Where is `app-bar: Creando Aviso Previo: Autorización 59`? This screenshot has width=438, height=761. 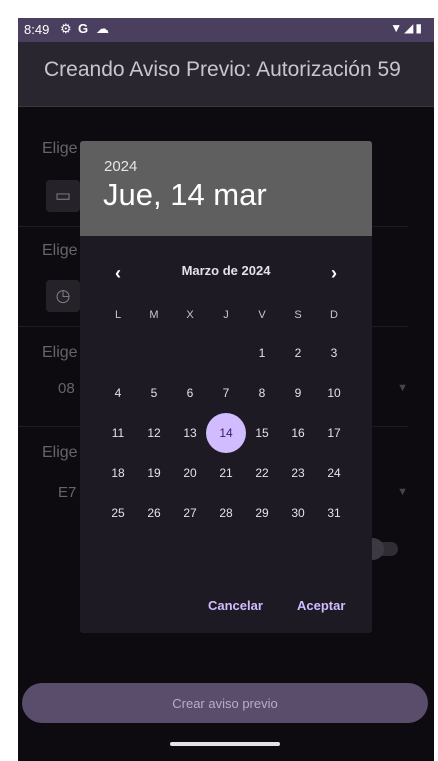
app-bar: Creando Aviso Previo: Autorización 59 is located at coordinates (226, 74).